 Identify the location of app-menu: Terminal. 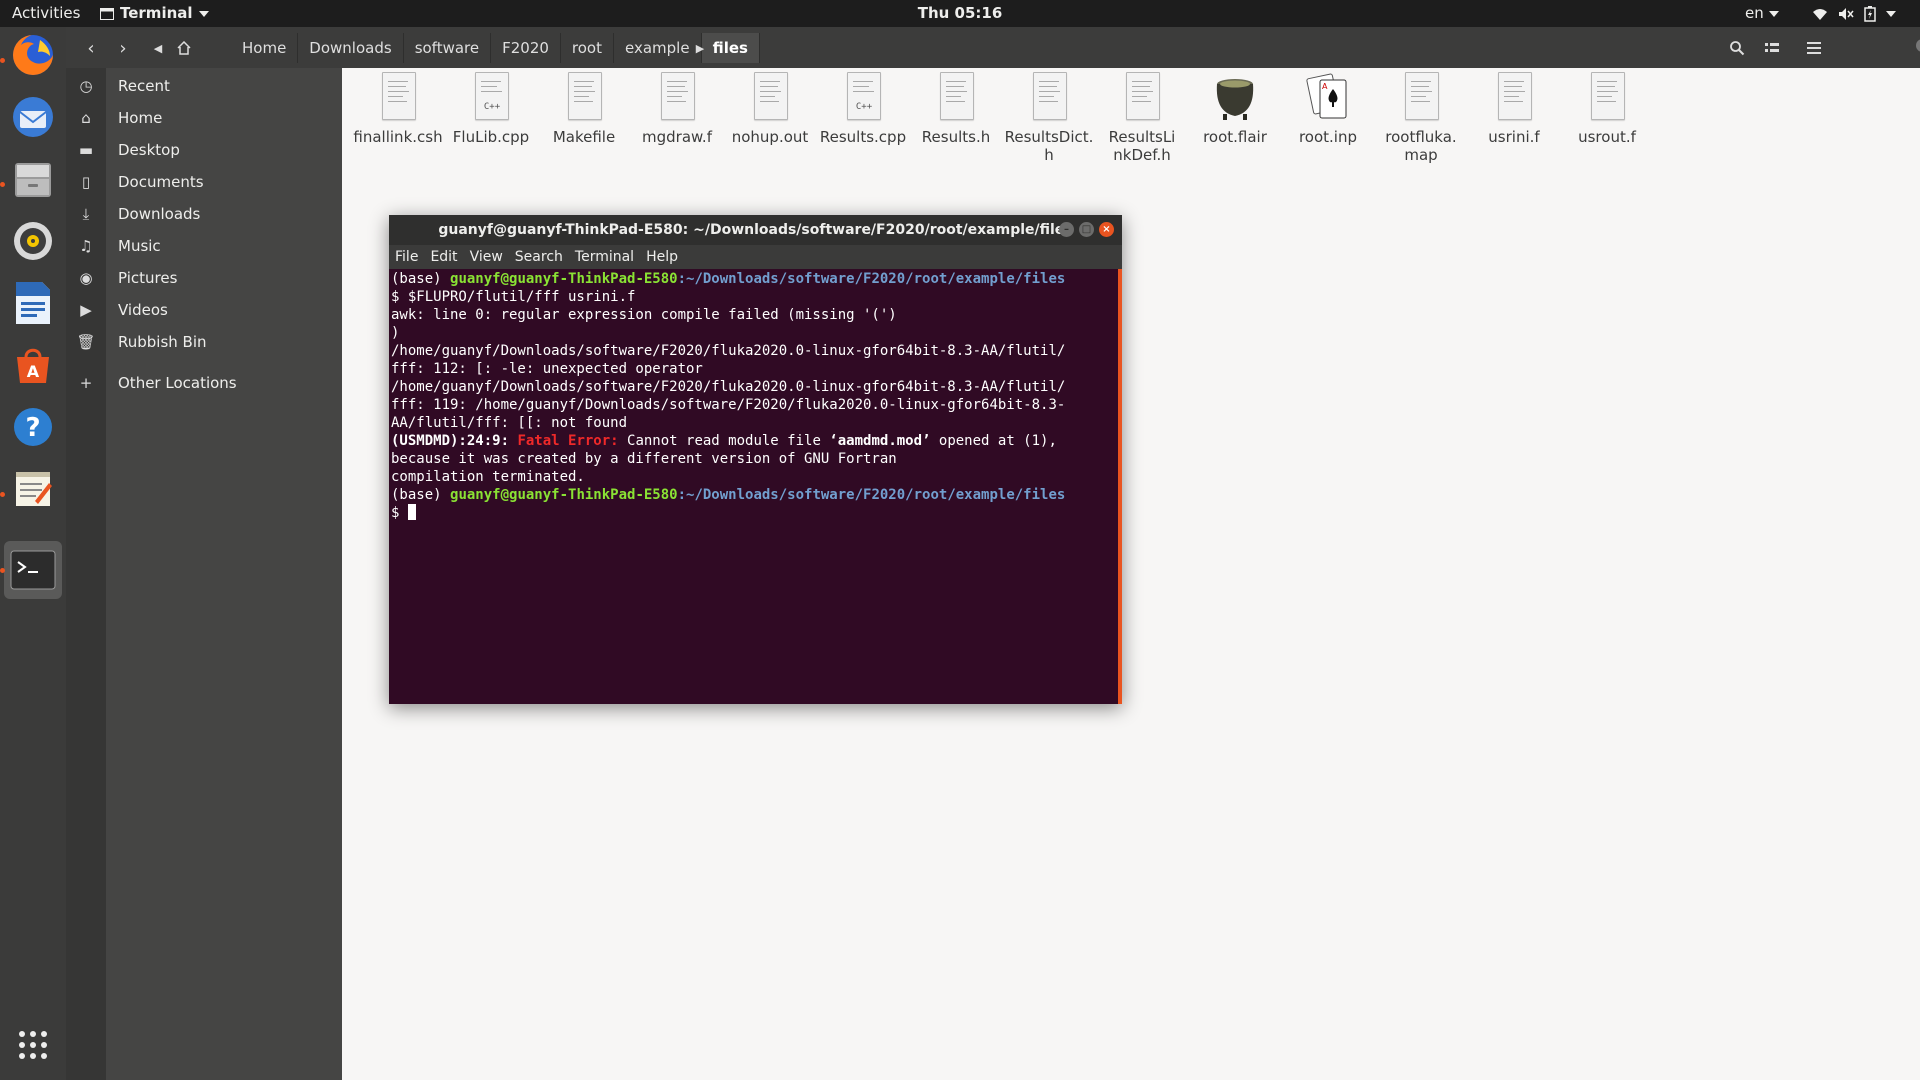
(154, 13).